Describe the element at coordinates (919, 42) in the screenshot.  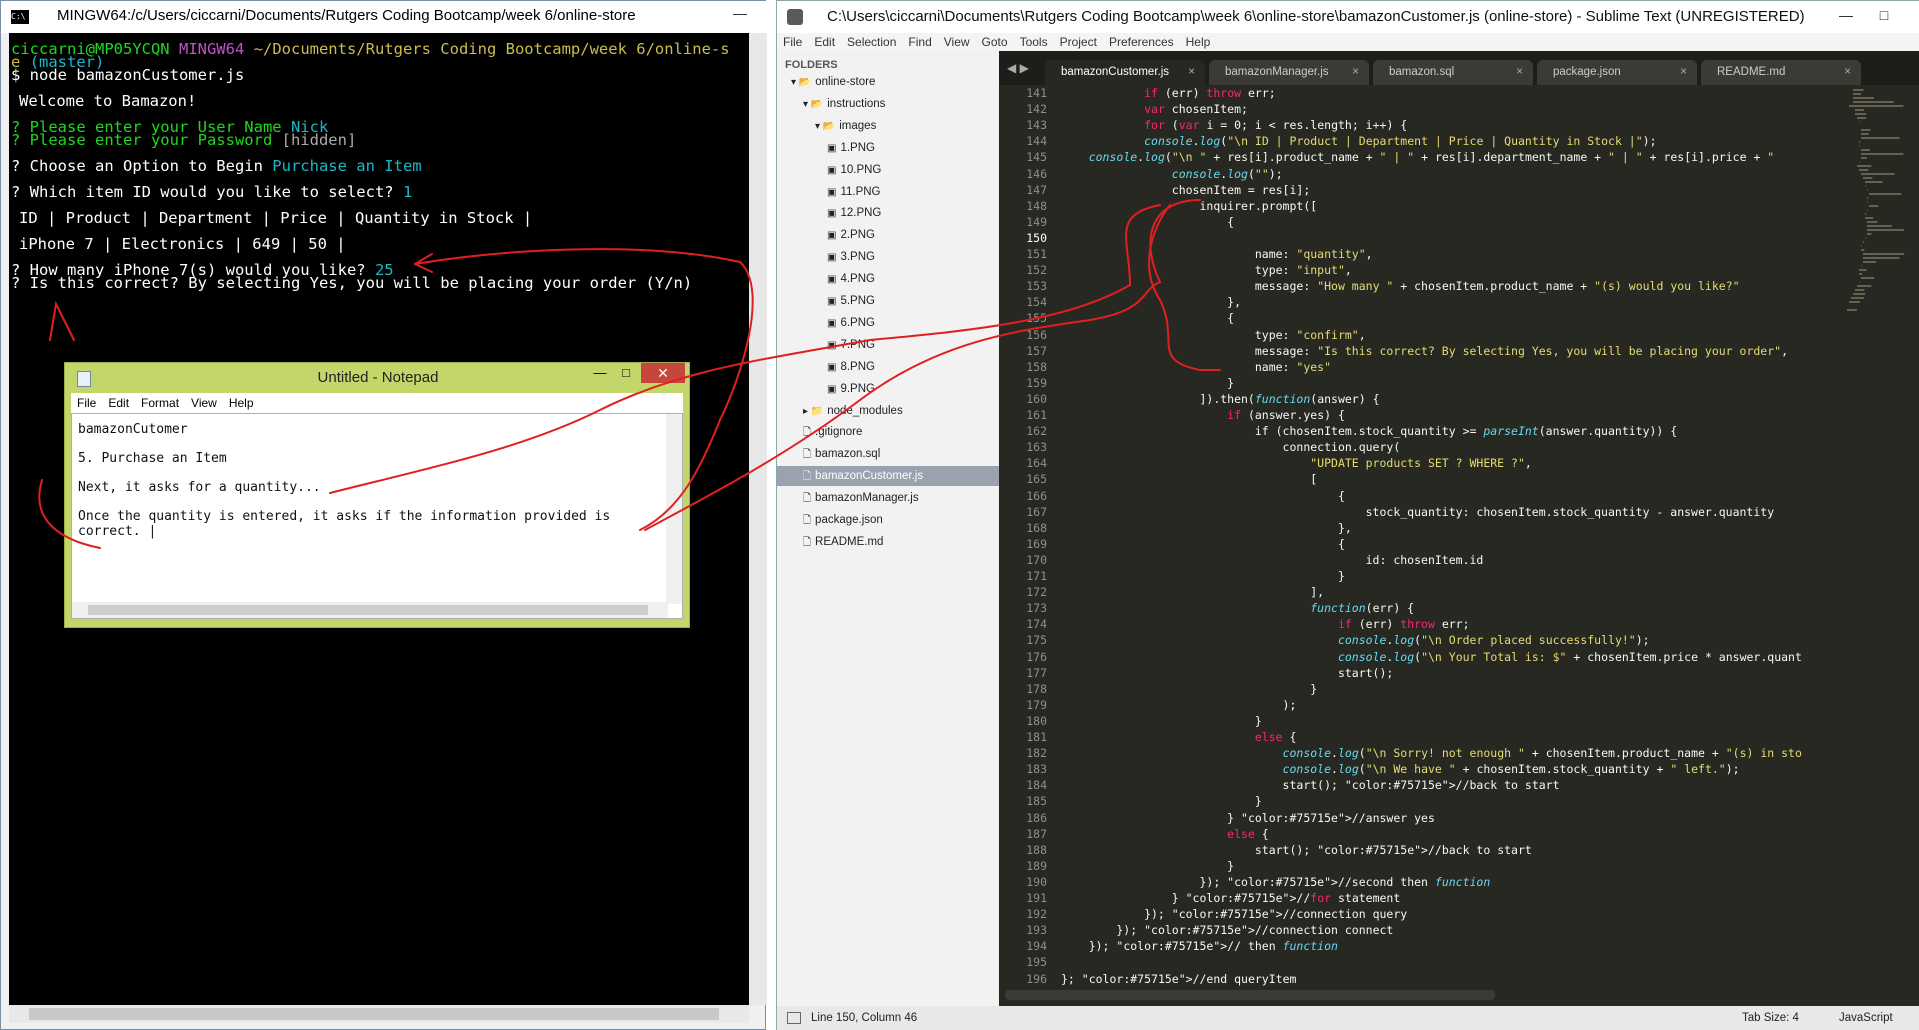
I see `menu-find: Find` at that location.